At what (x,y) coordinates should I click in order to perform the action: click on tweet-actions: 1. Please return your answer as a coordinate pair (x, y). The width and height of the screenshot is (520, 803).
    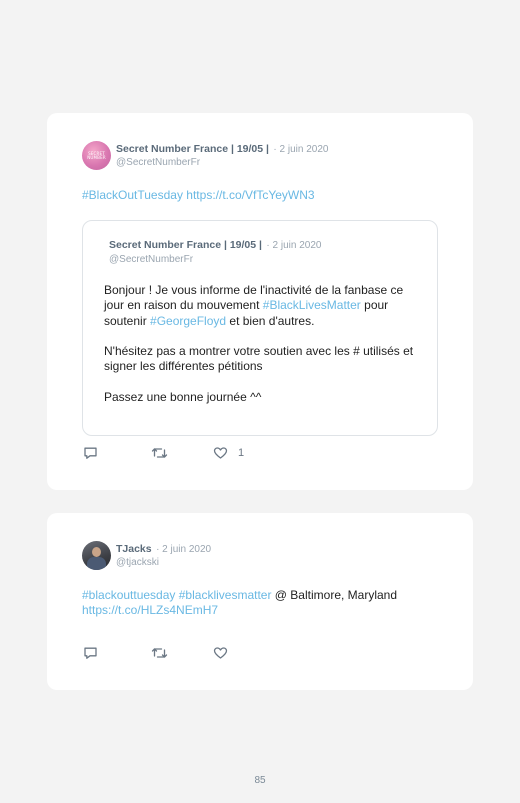
    Looking at the image, I should click on (163, 453).